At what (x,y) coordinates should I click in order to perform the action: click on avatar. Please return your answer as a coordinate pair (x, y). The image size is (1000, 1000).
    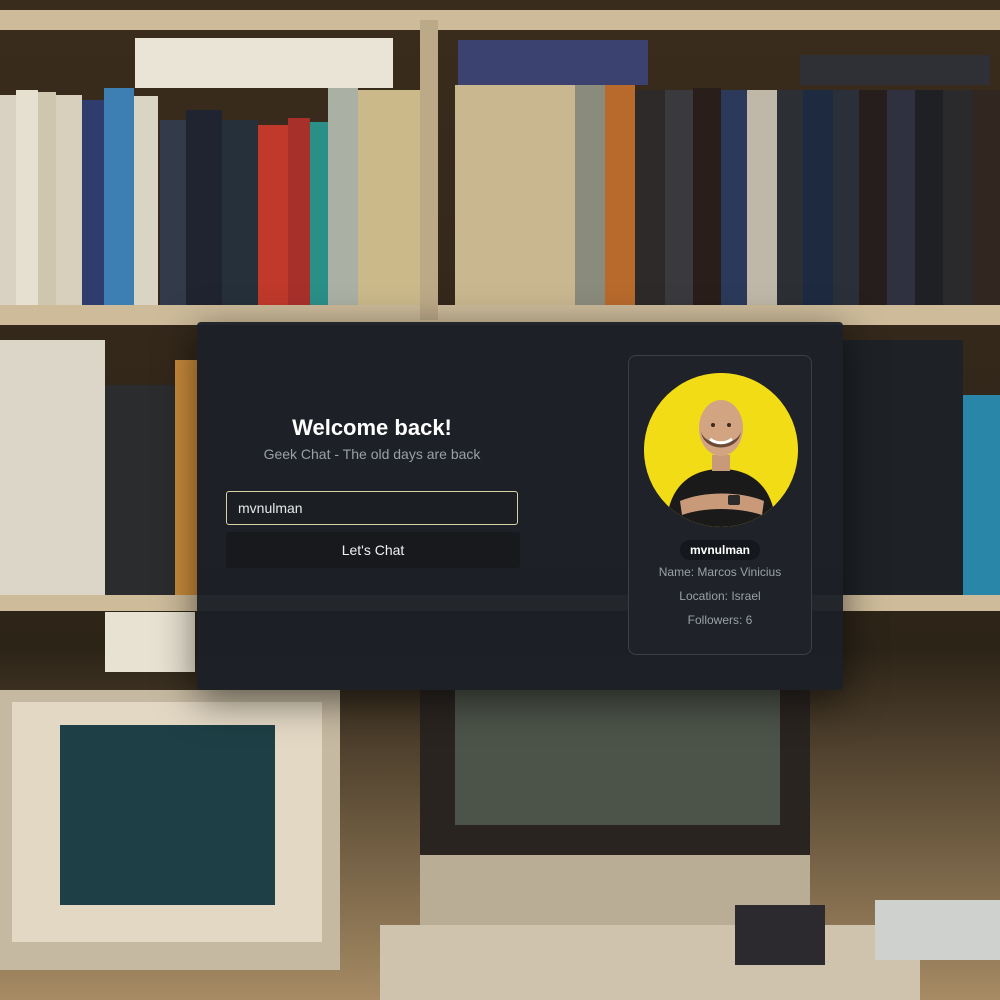
    Looking at the image, I should click on (721, 450).